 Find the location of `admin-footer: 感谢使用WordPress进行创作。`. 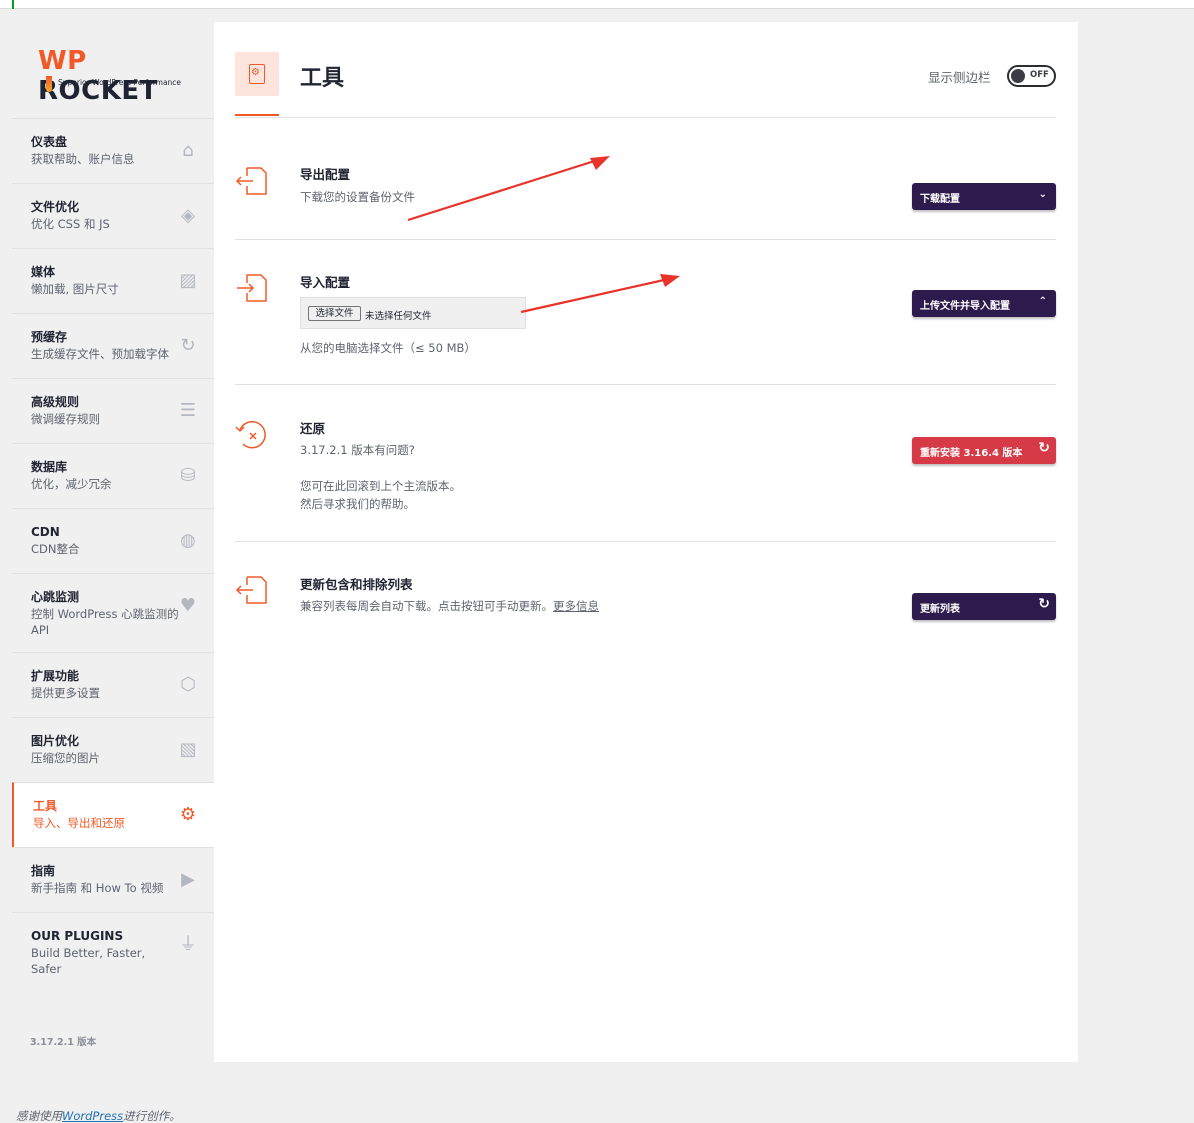

admin-footer: 感谢使用WordPress进行创作。 is located at coordinates (98, 1116).